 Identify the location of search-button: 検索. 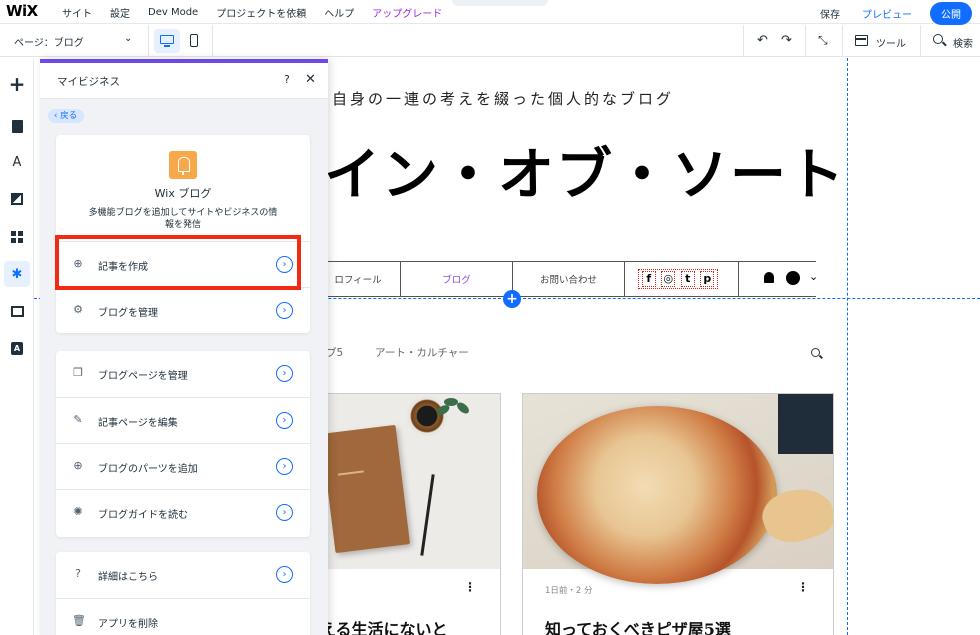
(963, 42).